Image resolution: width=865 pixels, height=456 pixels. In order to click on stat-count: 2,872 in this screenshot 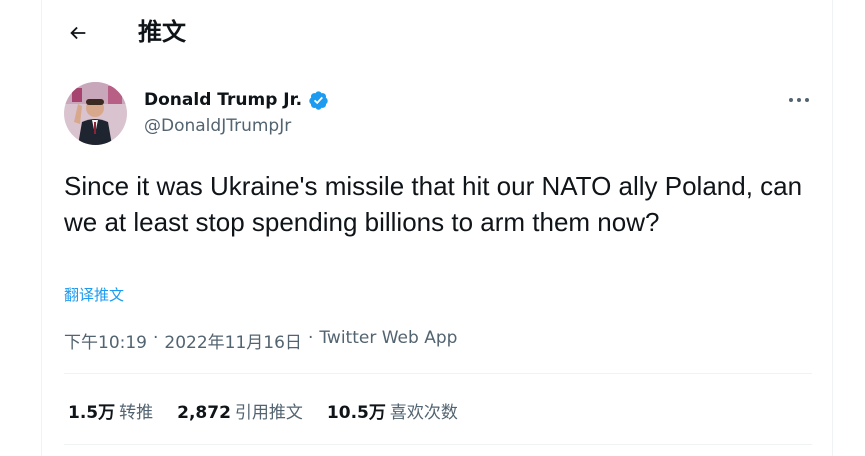, I will do `click(204, 413)`.